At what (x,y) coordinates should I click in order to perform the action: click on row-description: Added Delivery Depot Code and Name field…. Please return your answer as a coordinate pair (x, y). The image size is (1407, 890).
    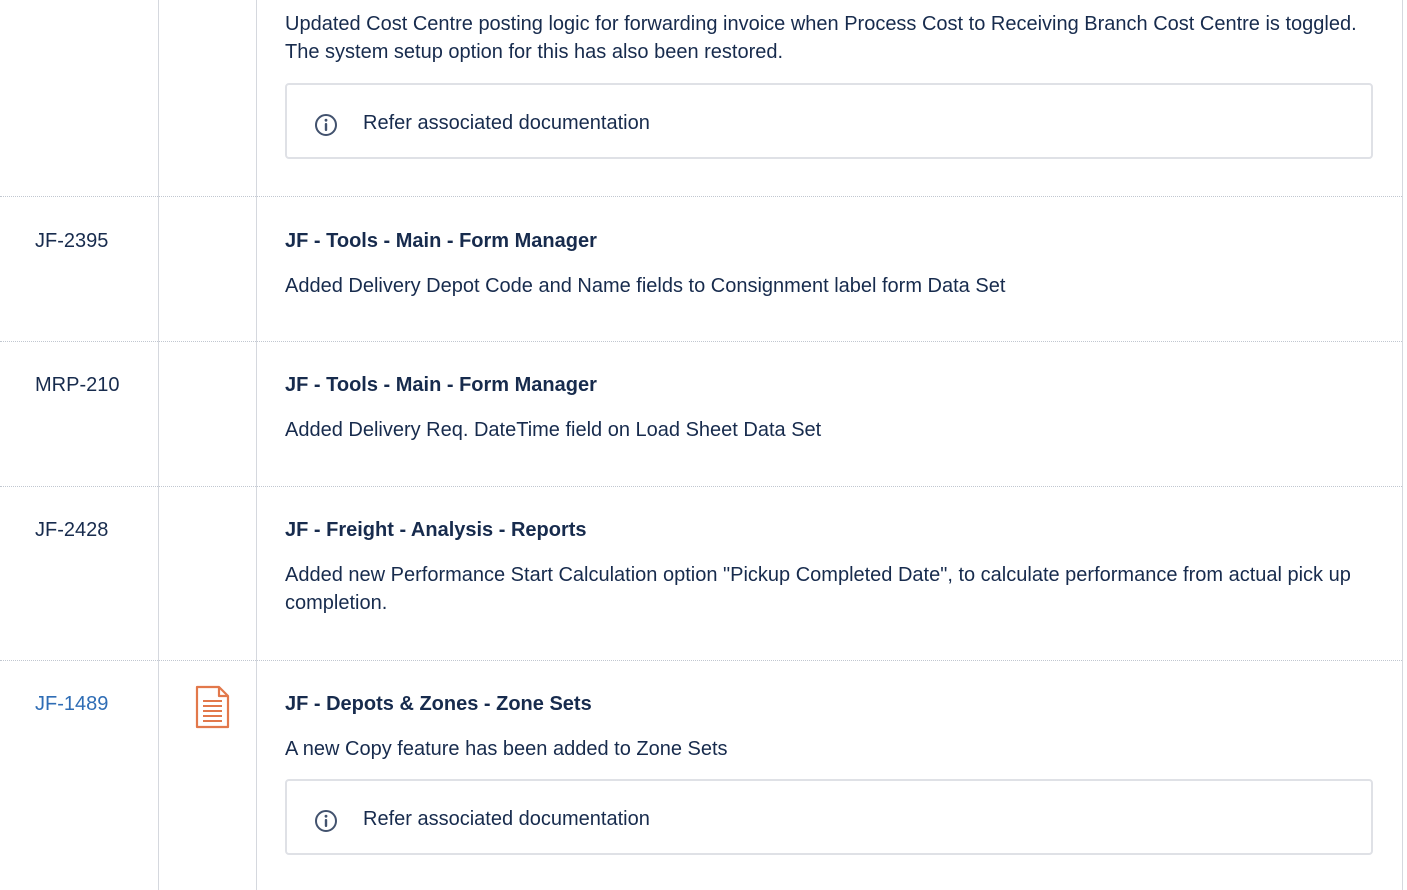
    Looking at the image, I should click on (645, 286).